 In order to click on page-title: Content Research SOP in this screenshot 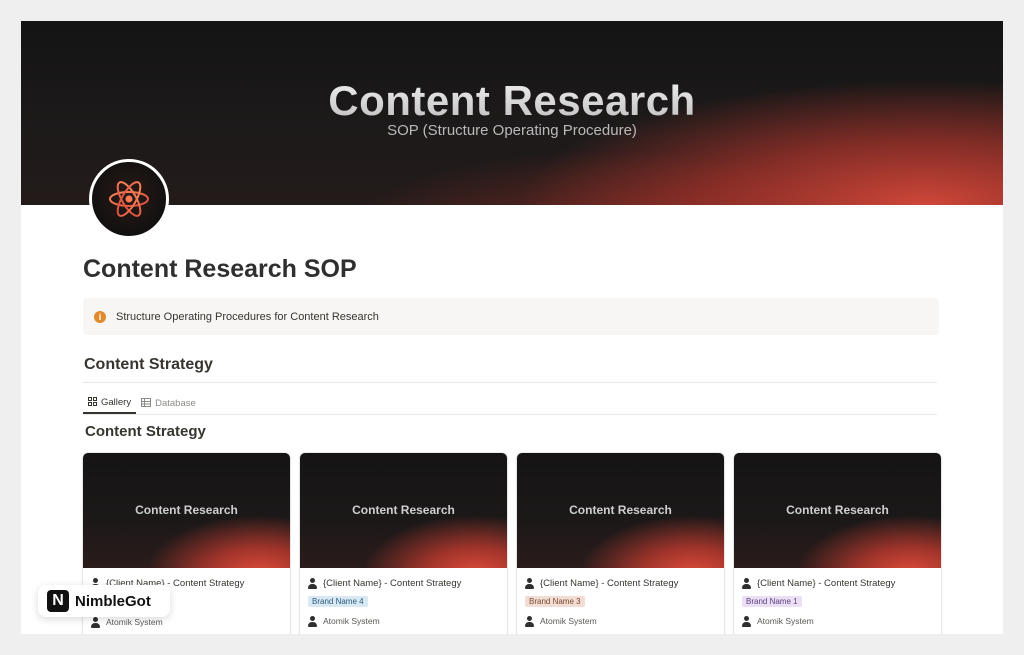, I will do `click(220, 269)`.